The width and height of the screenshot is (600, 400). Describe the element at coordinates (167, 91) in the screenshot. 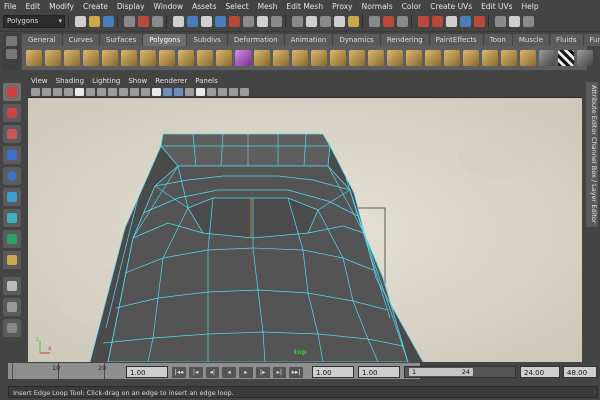

I see `smooth-shade-icon` at that location.